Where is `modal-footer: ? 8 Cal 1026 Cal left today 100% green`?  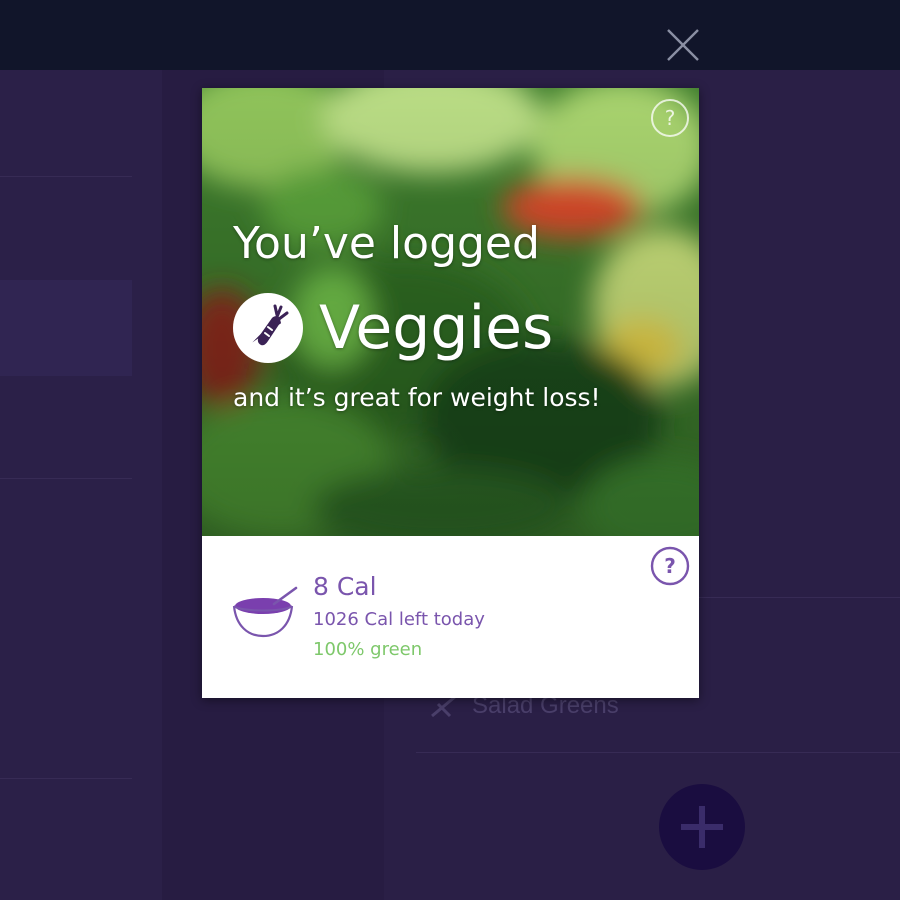
modal-footer: ? 8 Cal 1026 Cal left today 100% green is located at coordinates (450, 617).